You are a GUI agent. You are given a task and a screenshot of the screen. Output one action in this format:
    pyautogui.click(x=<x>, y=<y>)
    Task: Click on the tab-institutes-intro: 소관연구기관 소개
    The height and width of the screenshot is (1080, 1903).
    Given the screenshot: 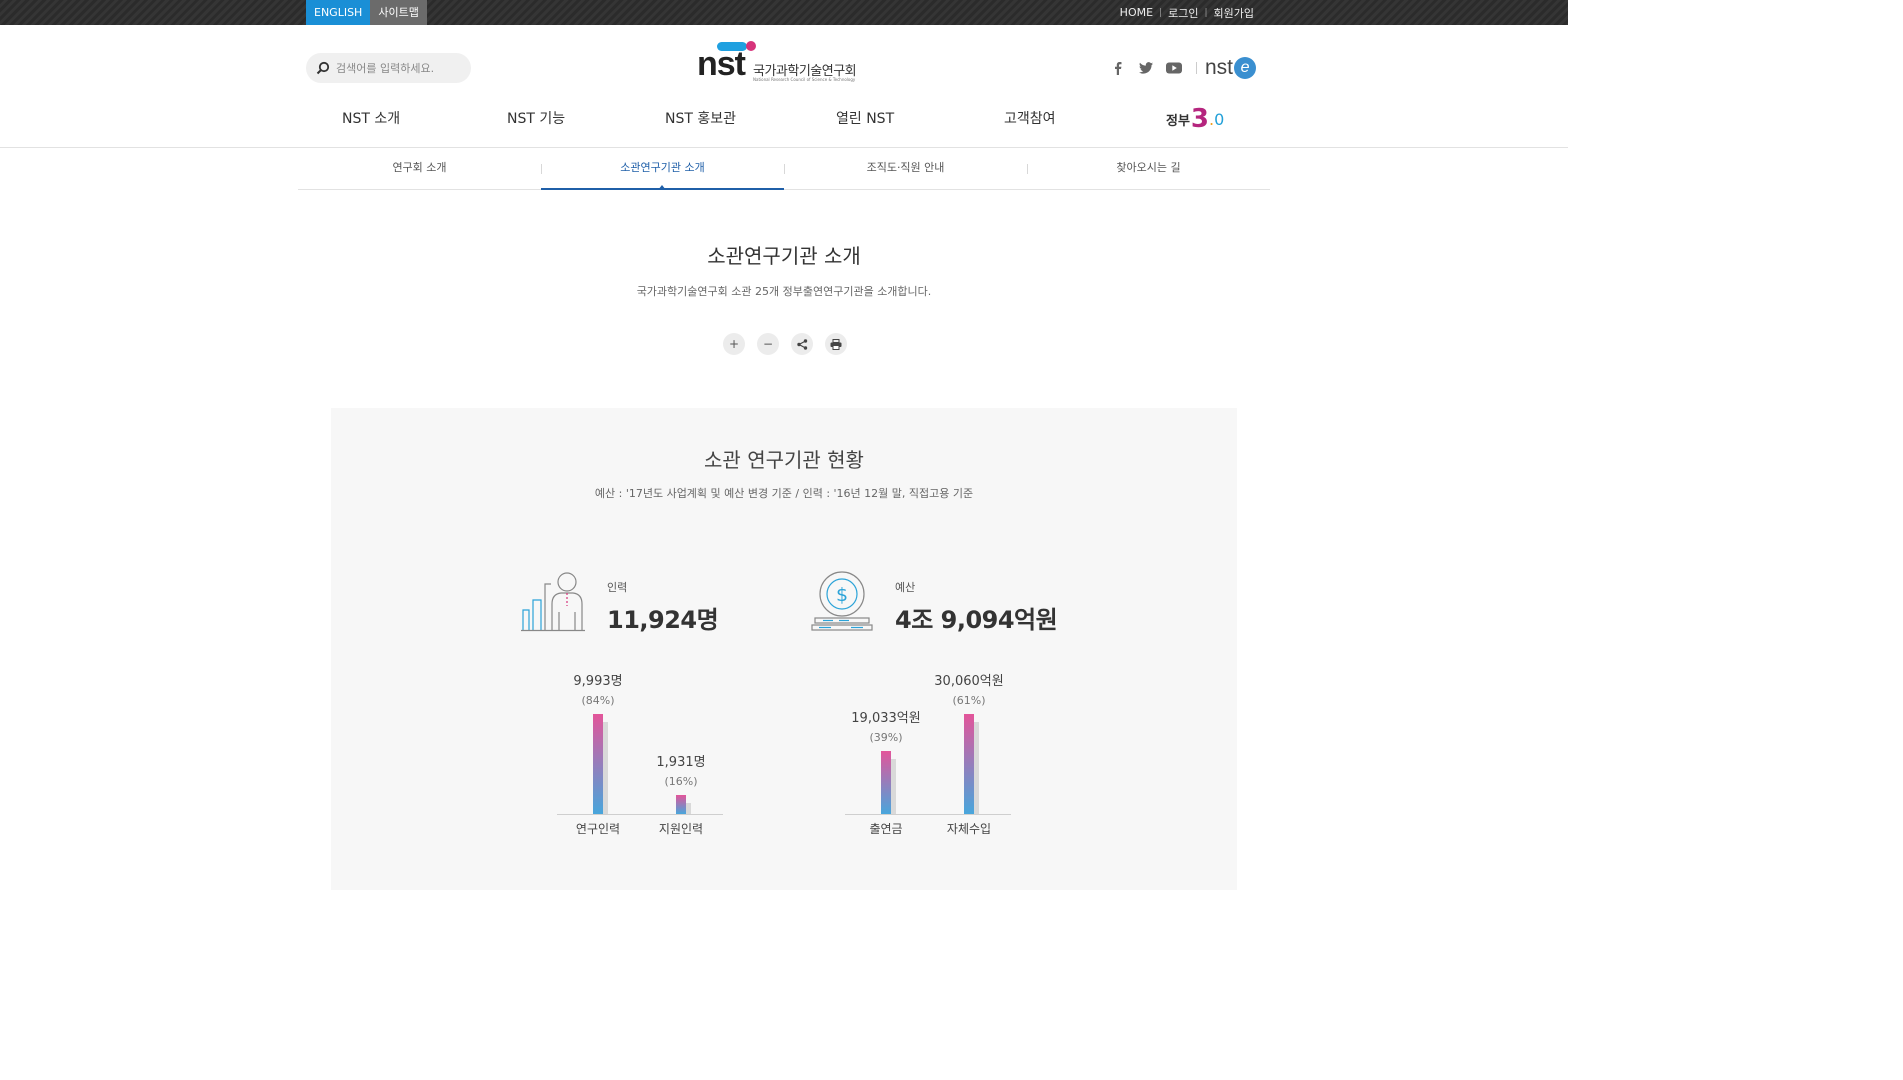 What is the action you would take?
    pyautogui.click(x=662, y=169)
    